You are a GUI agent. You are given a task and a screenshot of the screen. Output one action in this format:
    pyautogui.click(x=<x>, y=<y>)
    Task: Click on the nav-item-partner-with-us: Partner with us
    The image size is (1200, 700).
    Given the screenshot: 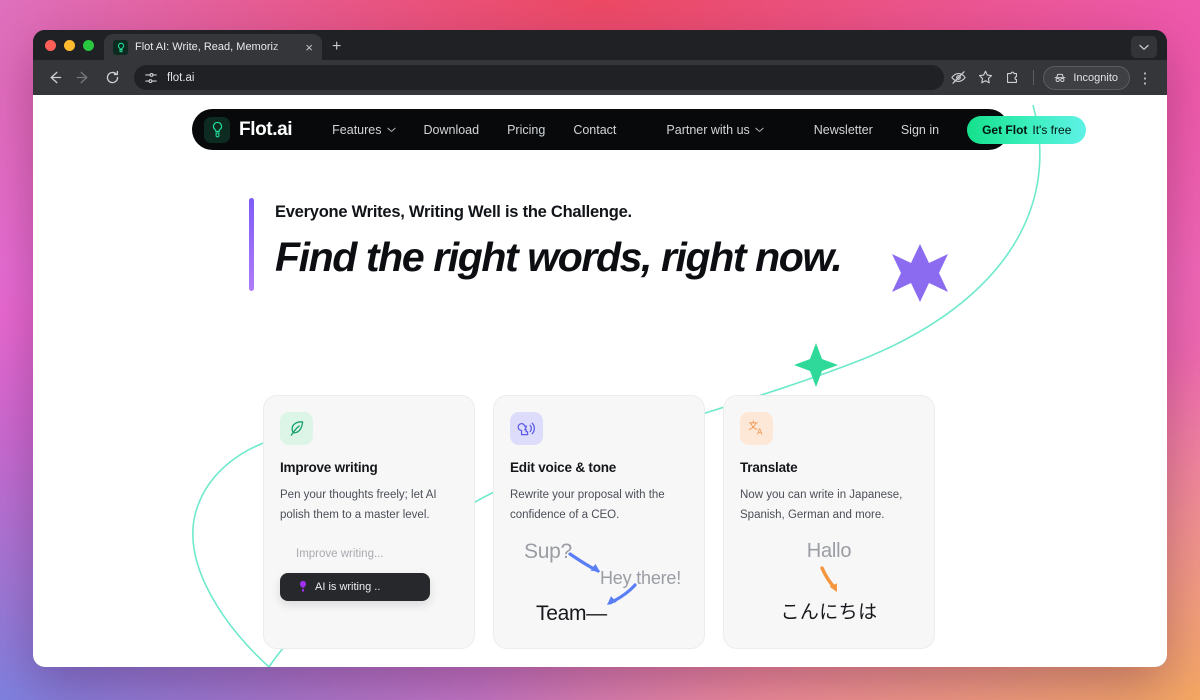 What is the action you would take?
    pyautogui.click(x=703, y=130)
    